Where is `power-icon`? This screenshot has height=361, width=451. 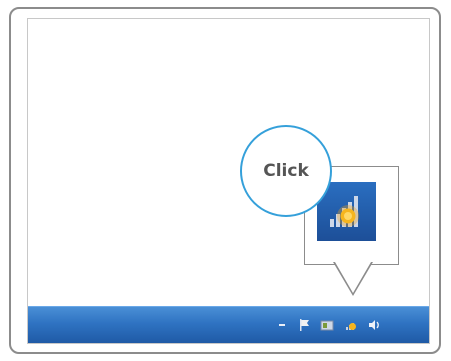 power-icon is located at coordinates (327, 325).